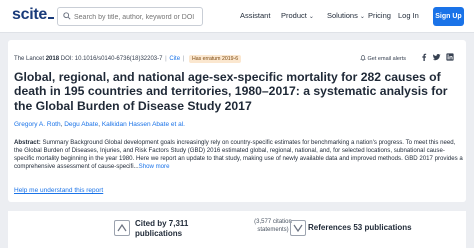 The image size is (474, 248). I want to click on signup-button: Sign Up, so click(448, 16).